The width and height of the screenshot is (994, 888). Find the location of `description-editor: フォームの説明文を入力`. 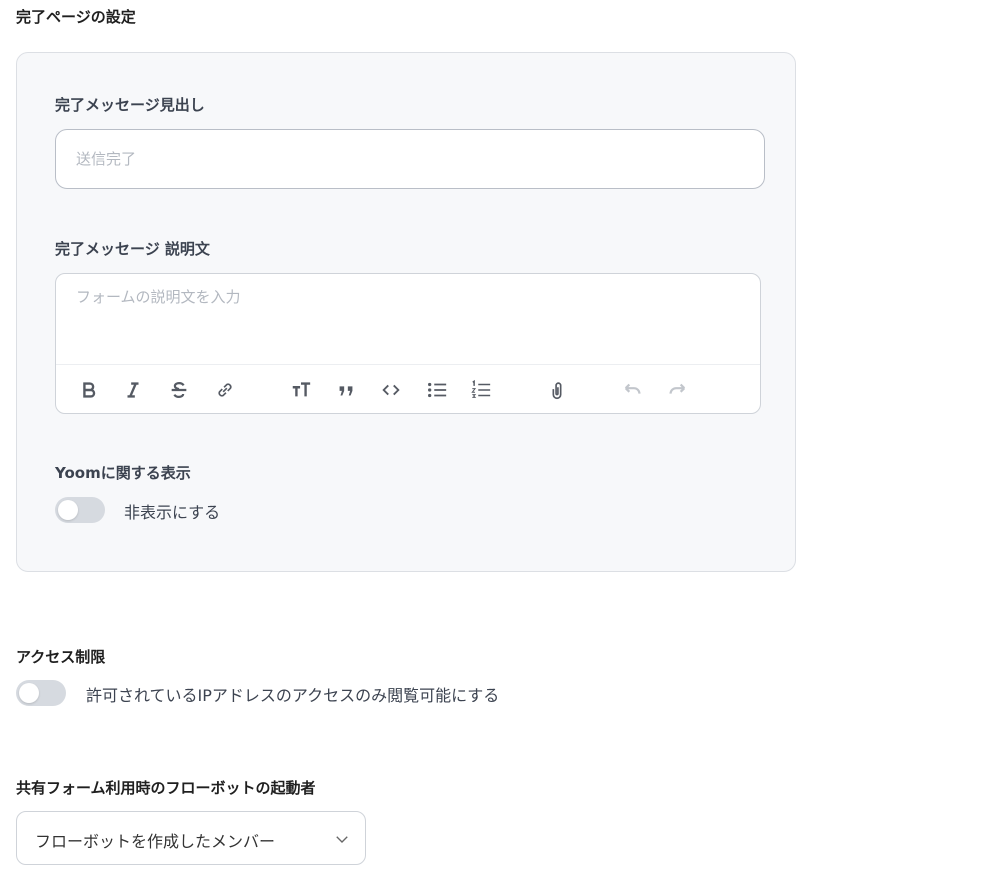

description-editor: フォームの説明文を入力 is located at coordinates (408, 343).